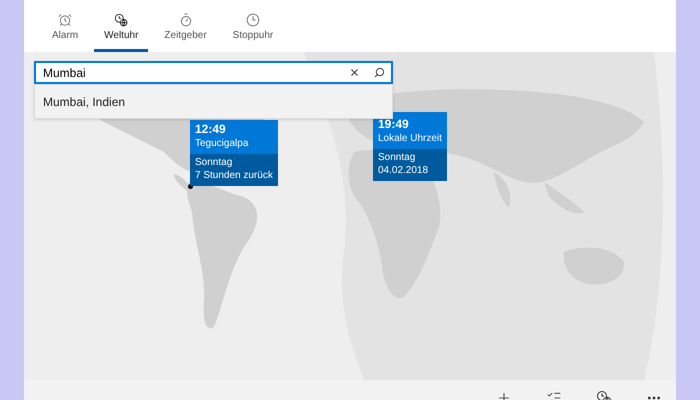  What do you see at coordinates (222, 144) in the screenshot?
I see `clock-place: Tegucigalpa` at bounding box center [222, 144].